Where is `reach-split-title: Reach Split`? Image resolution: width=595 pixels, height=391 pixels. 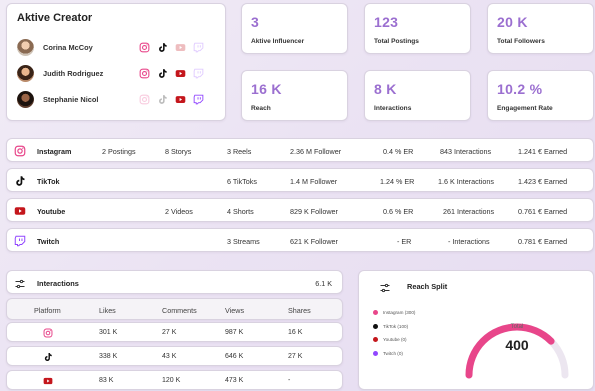
reach-split-title: Reach Split is located at coordinates (427, 286).